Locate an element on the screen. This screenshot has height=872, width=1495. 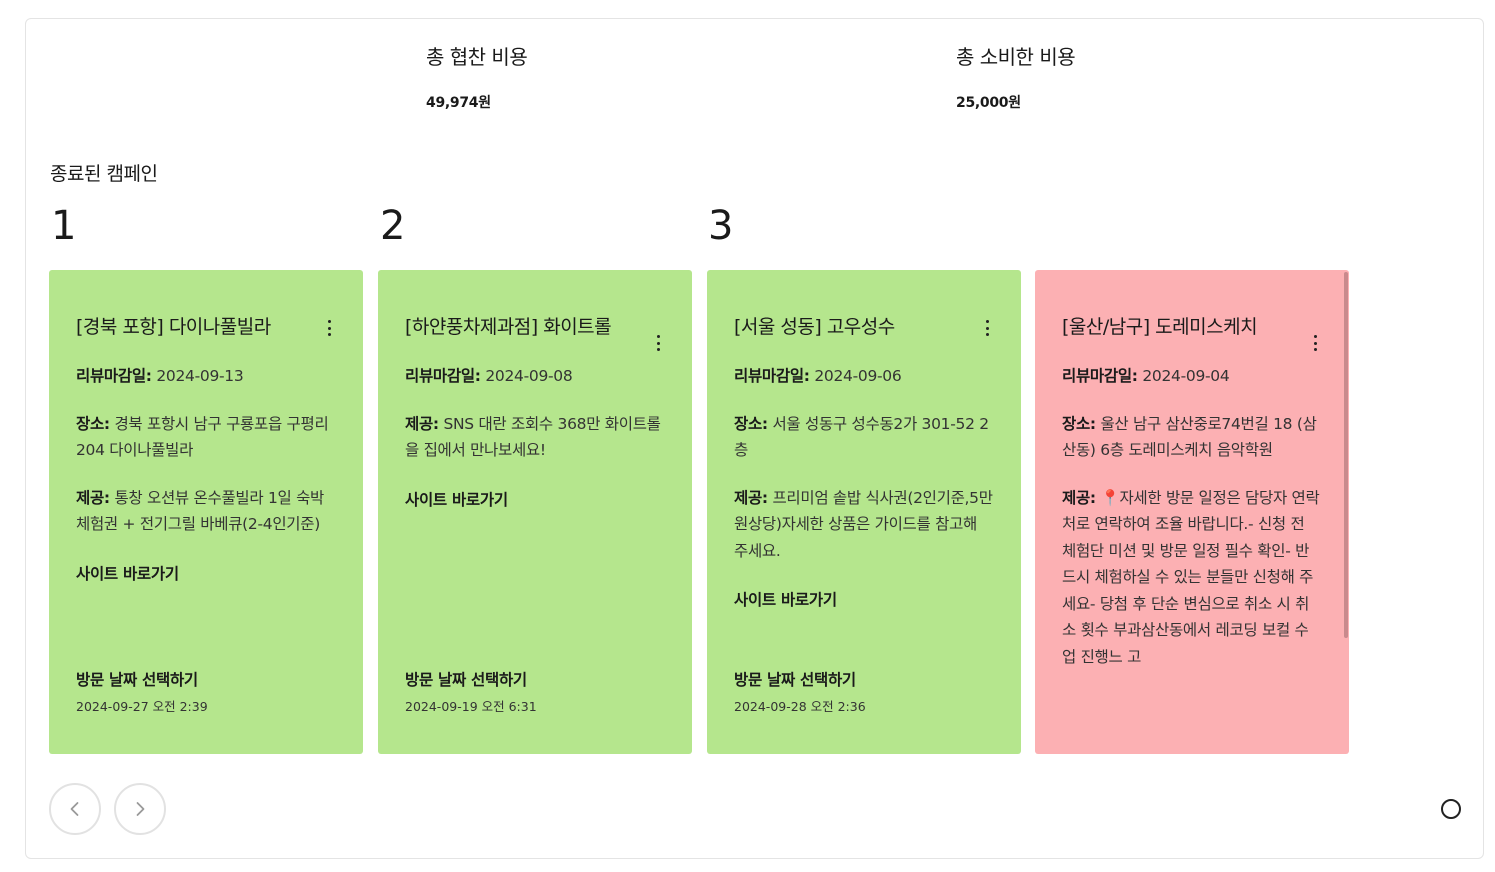
stat-label: 총 협찬 비용 is located at coordinates (477, 57).